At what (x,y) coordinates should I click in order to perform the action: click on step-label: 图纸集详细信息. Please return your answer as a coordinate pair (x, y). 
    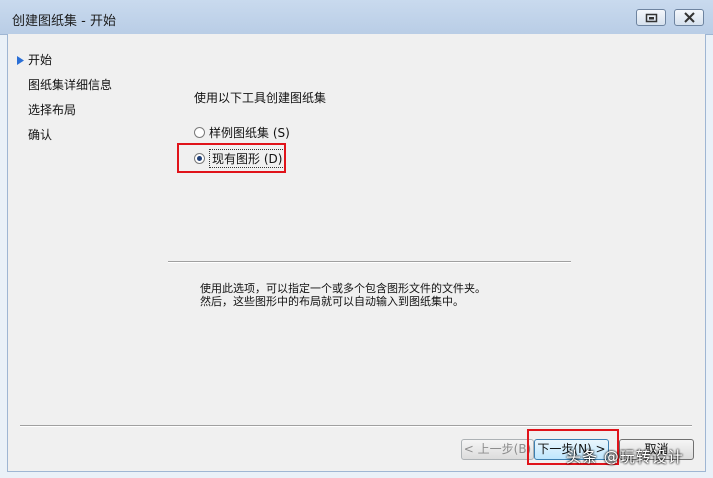
    Looking at the image, I should click on (70, 85).